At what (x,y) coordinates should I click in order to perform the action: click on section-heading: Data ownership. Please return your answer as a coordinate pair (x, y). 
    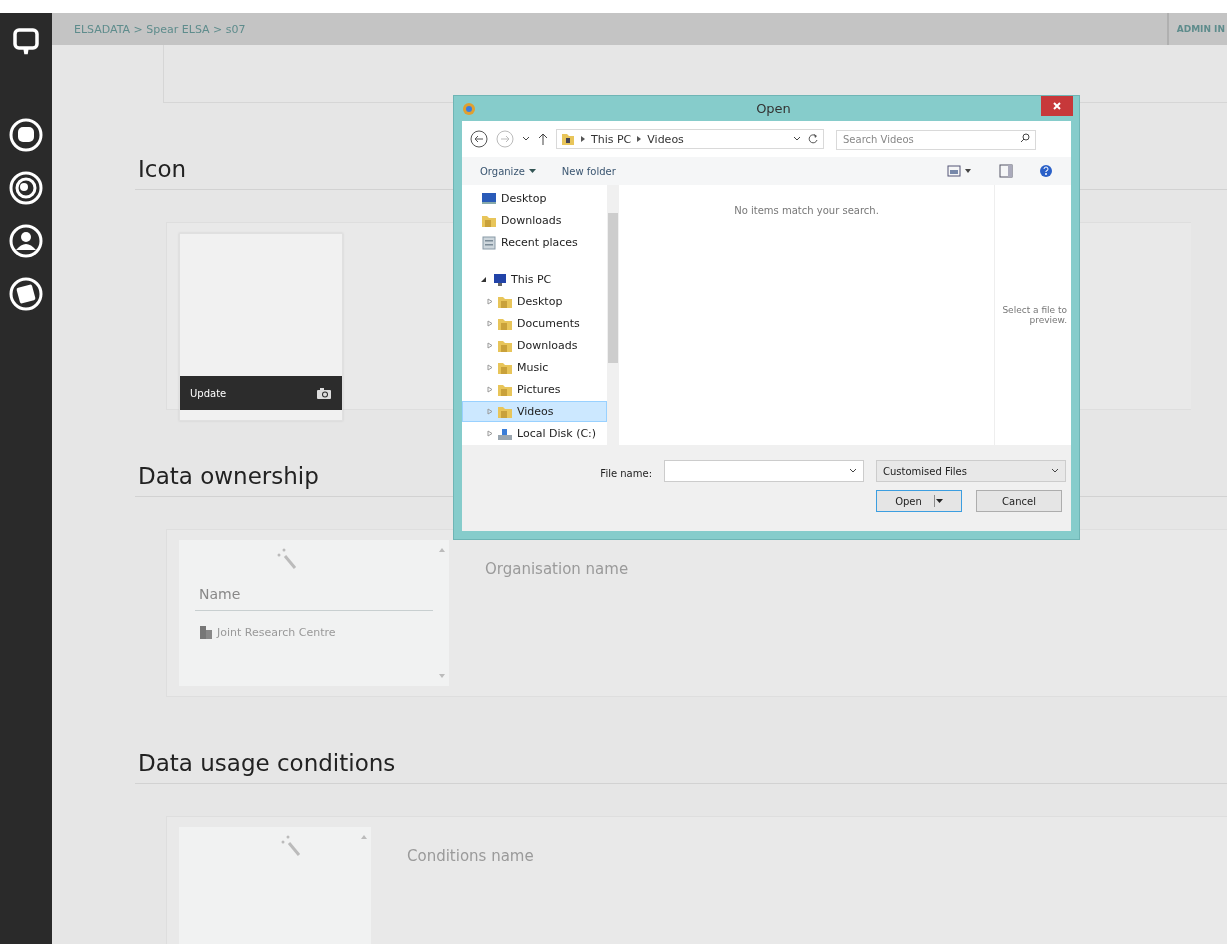
    Looking at the image, I should click on (228, 476).